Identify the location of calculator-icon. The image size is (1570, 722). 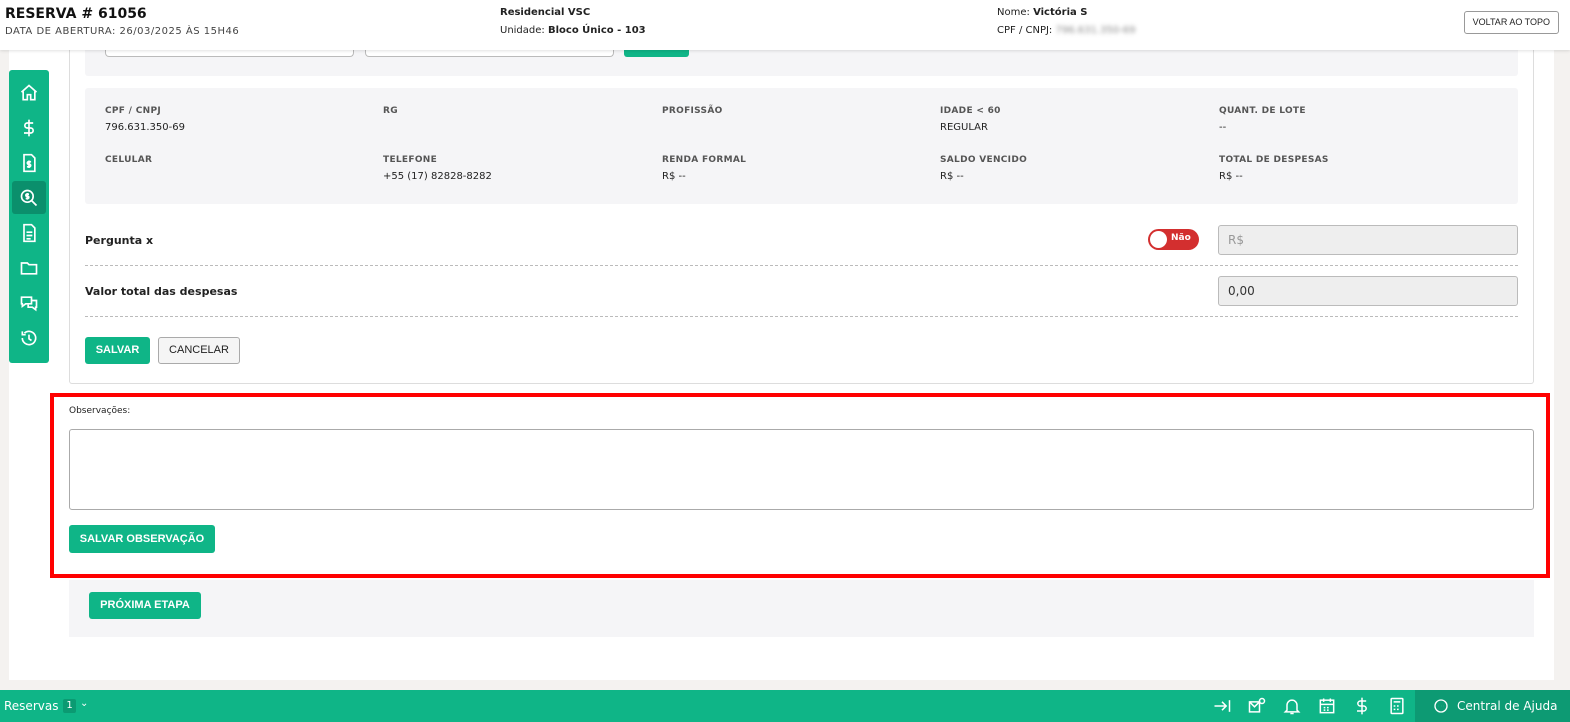
(1397, 706).